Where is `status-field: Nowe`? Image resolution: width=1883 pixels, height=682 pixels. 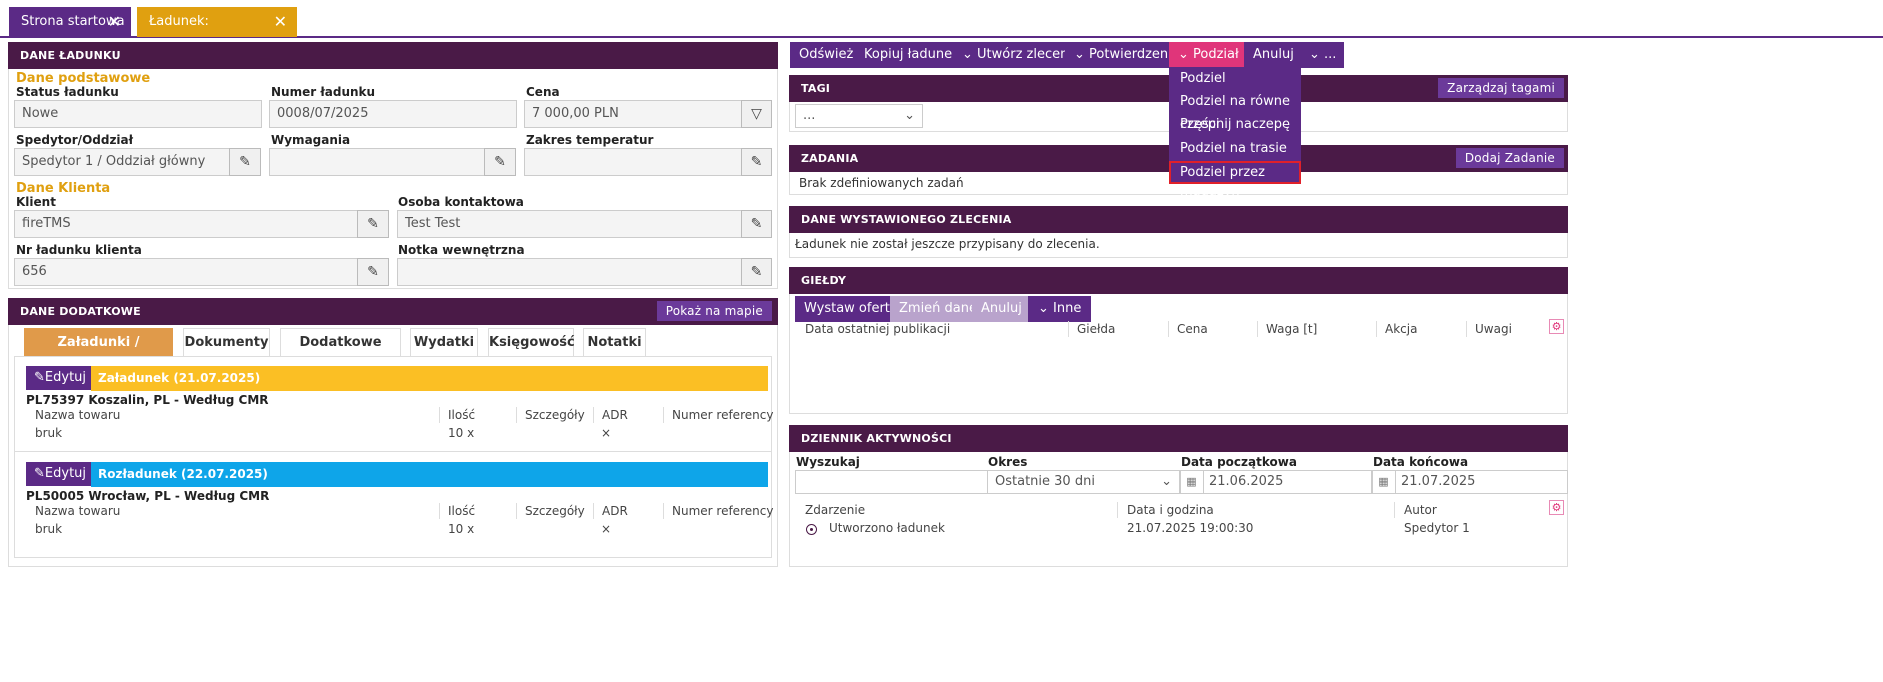
status-field: Nowe is located at coordinates (138, 114).